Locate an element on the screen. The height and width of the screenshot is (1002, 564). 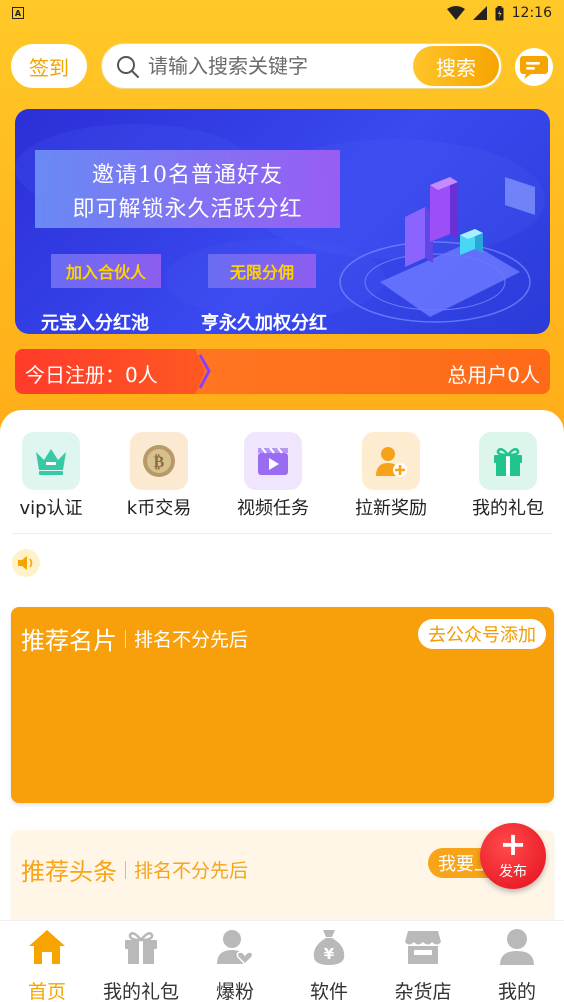
clock: 12:16 is located at coordinates (531, 13).